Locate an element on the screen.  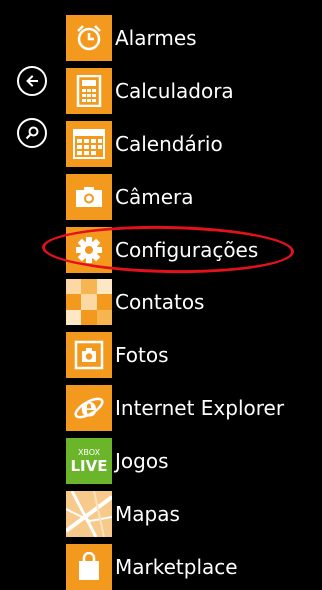
app-label: Internet Explorer is located at coordinates (200, 408).